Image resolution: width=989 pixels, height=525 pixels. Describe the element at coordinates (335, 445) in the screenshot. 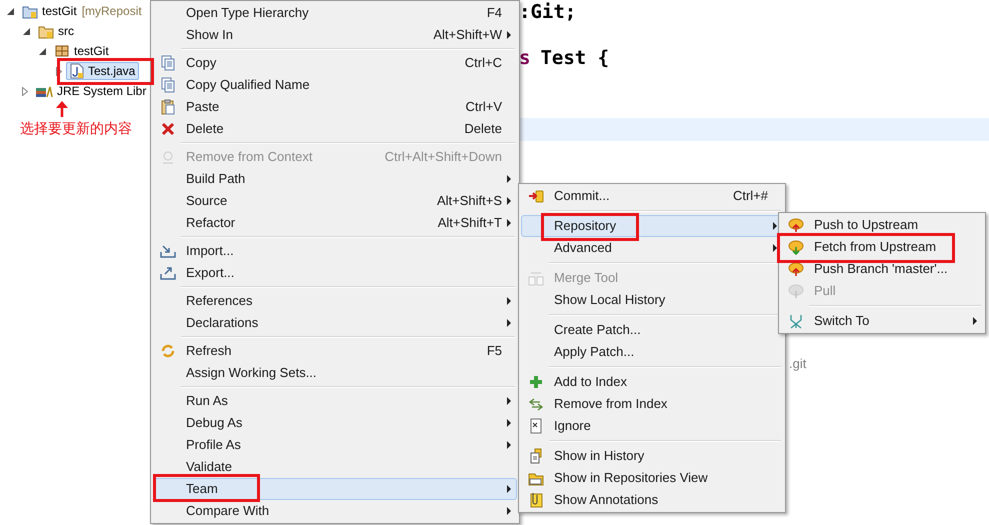

I see `menu-item: Profile As` at that location.